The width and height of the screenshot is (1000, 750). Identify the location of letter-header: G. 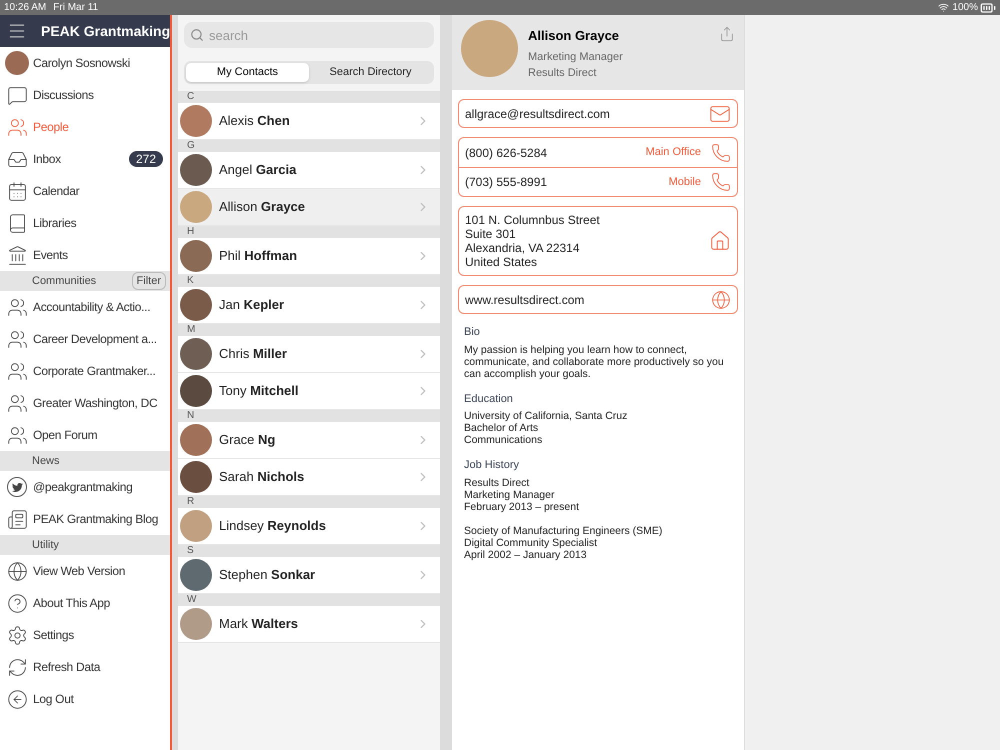
(309, 146).